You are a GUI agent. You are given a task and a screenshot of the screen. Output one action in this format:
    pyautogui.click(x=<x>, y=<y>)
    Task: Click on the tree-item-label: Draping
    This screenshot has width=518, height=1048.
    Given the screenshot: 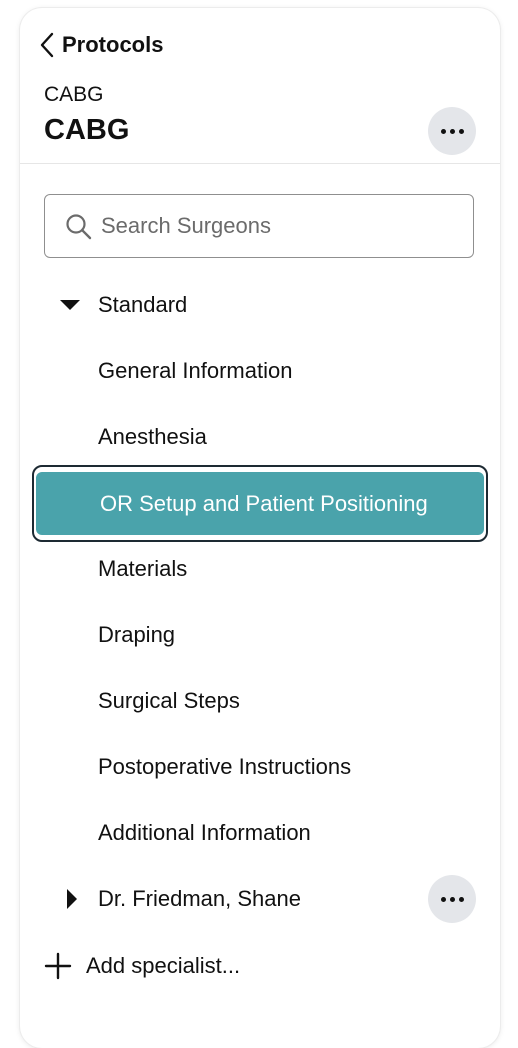 What is the action you would take?
    pyautogui.click(x=137, y=634)
    